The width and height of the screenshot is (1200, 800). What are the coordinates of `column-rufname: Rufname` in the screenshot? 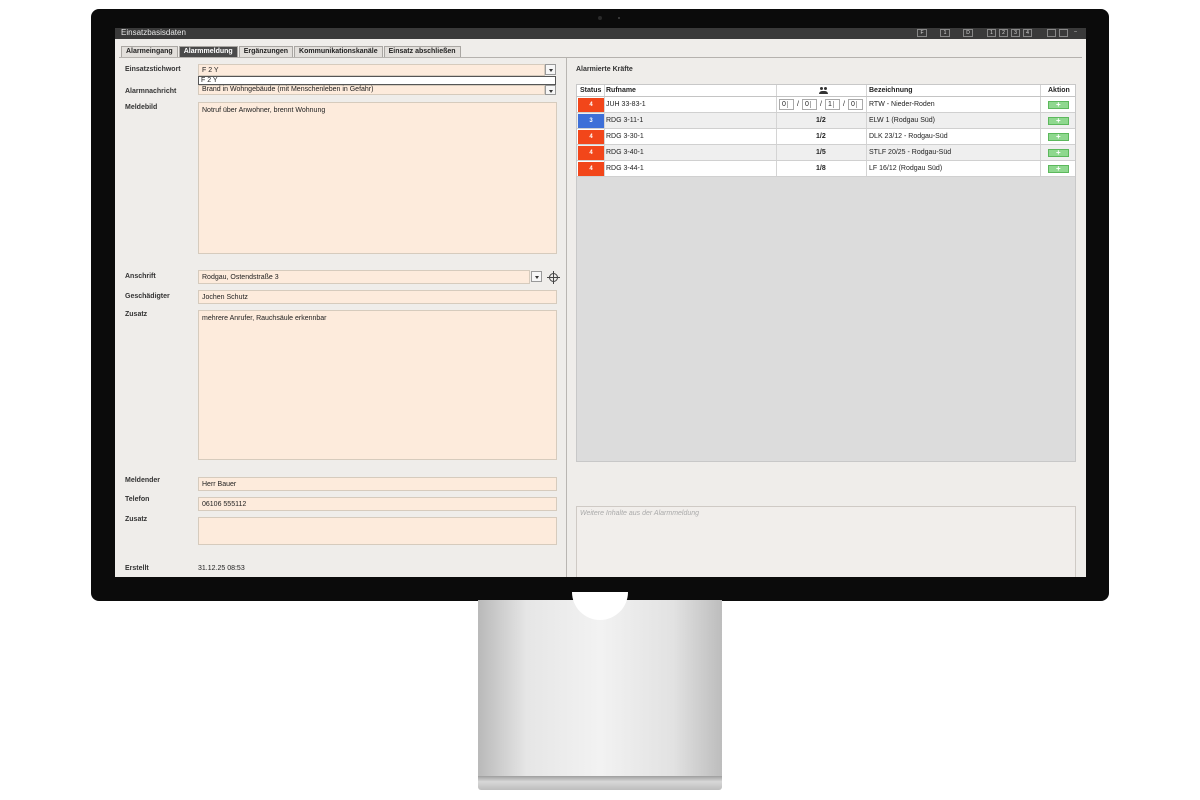 It's located at (621, 90).